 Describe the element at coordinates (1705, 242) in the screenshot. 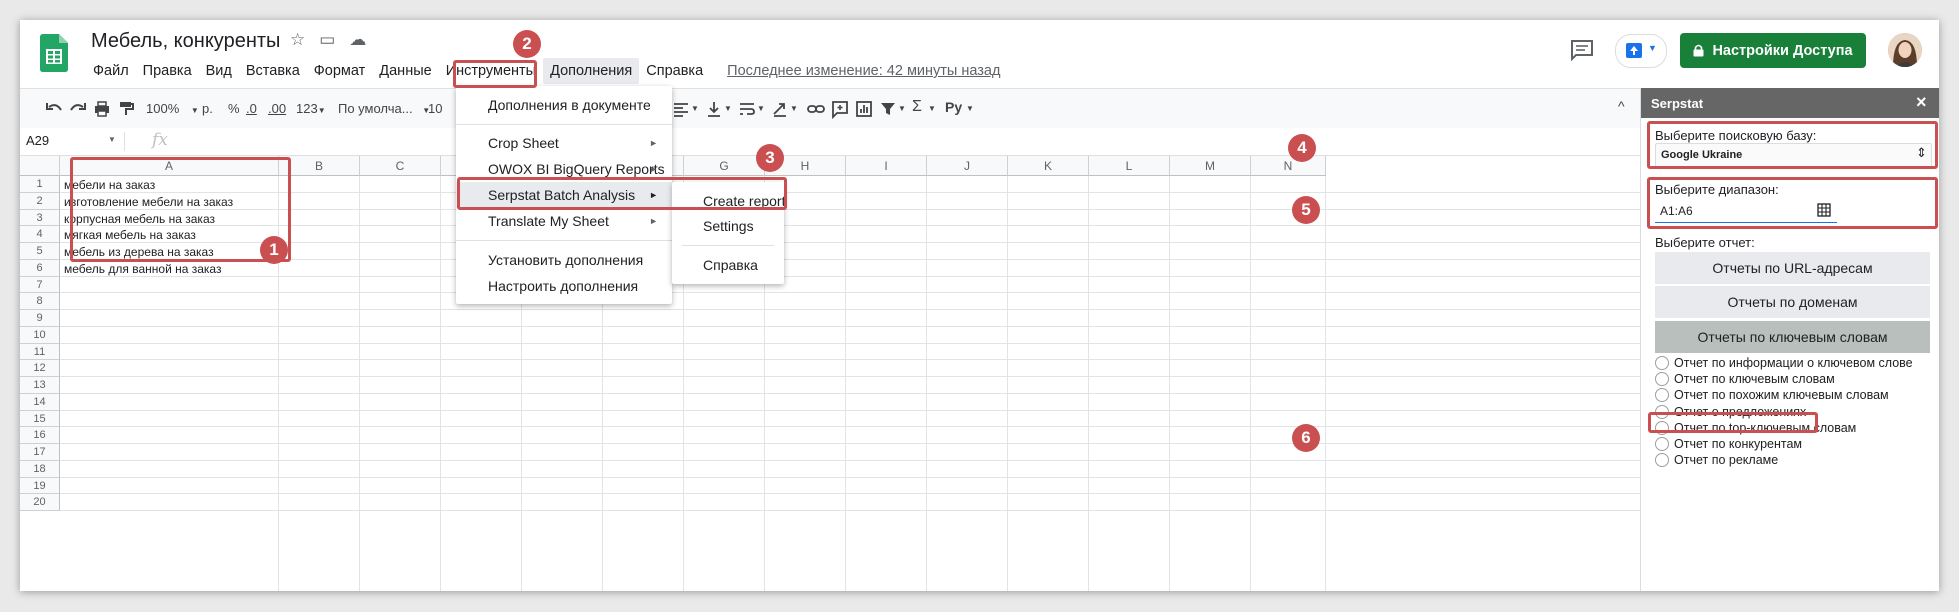

I see `report-label: Выберите отчет:` at that location.